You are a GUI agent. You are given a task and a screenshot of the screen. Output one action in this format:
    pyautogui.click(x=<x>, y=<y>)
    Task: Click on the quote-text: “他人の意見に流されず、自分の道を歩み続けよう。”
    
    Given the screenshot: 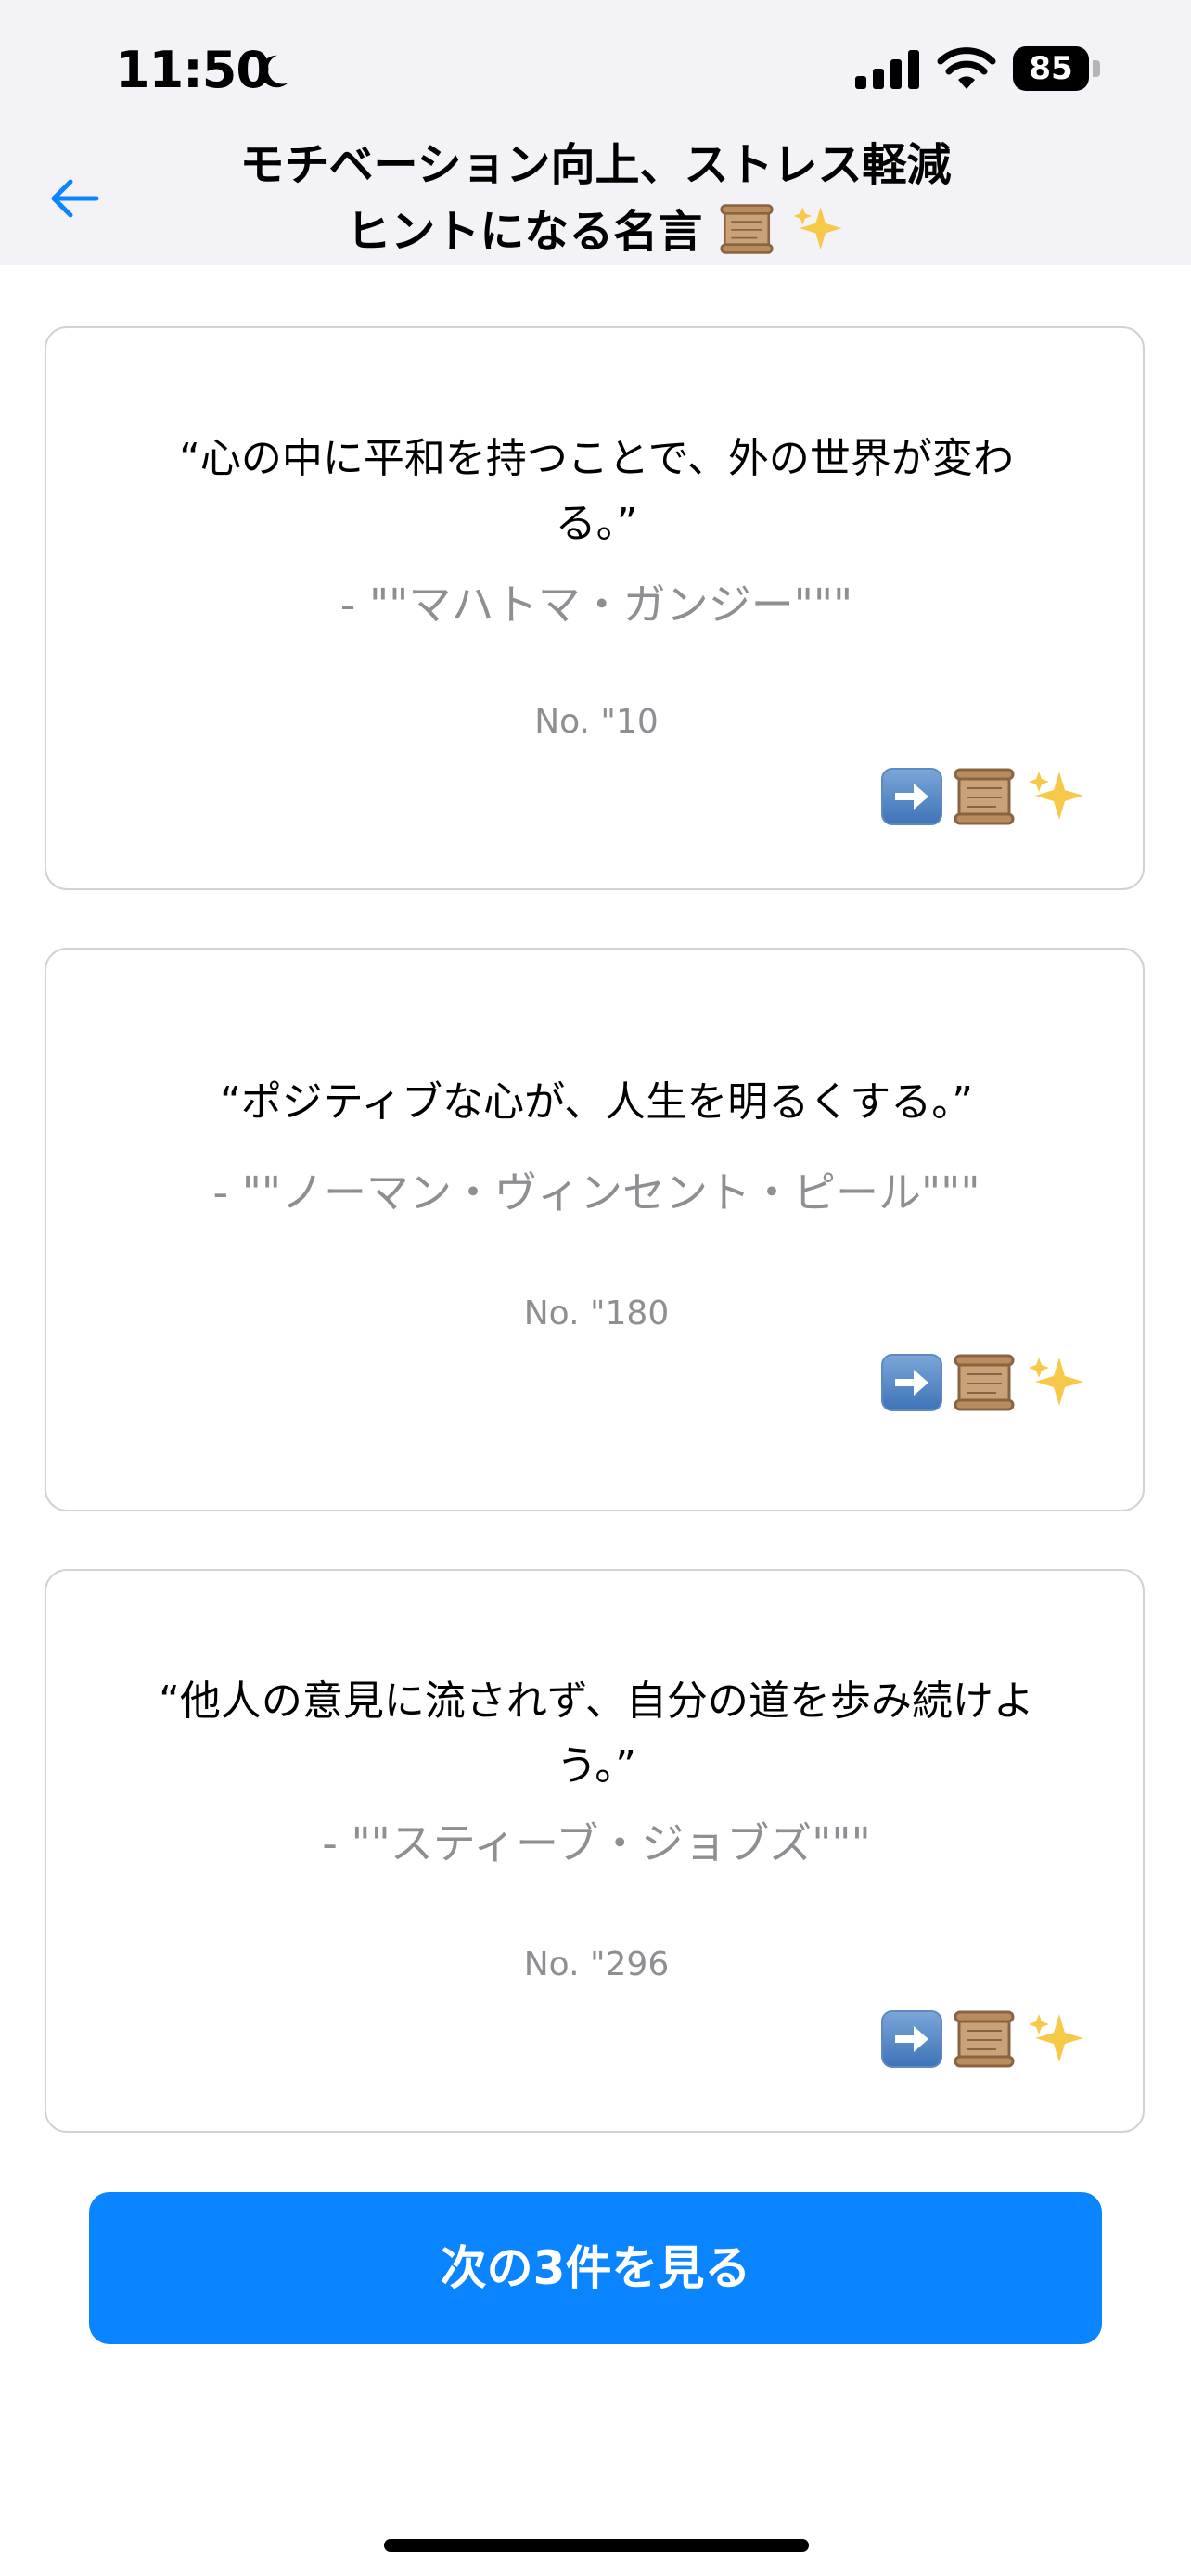 What is the action you would take?
    pyautogui.click(x=597, y=1733)
    